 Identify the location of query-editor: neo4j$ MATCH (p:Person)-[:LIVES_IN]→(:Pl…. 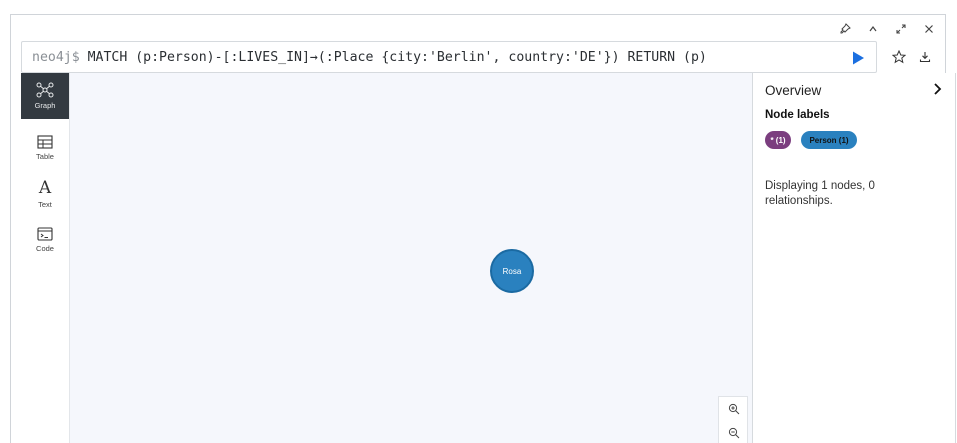
(449, 57).